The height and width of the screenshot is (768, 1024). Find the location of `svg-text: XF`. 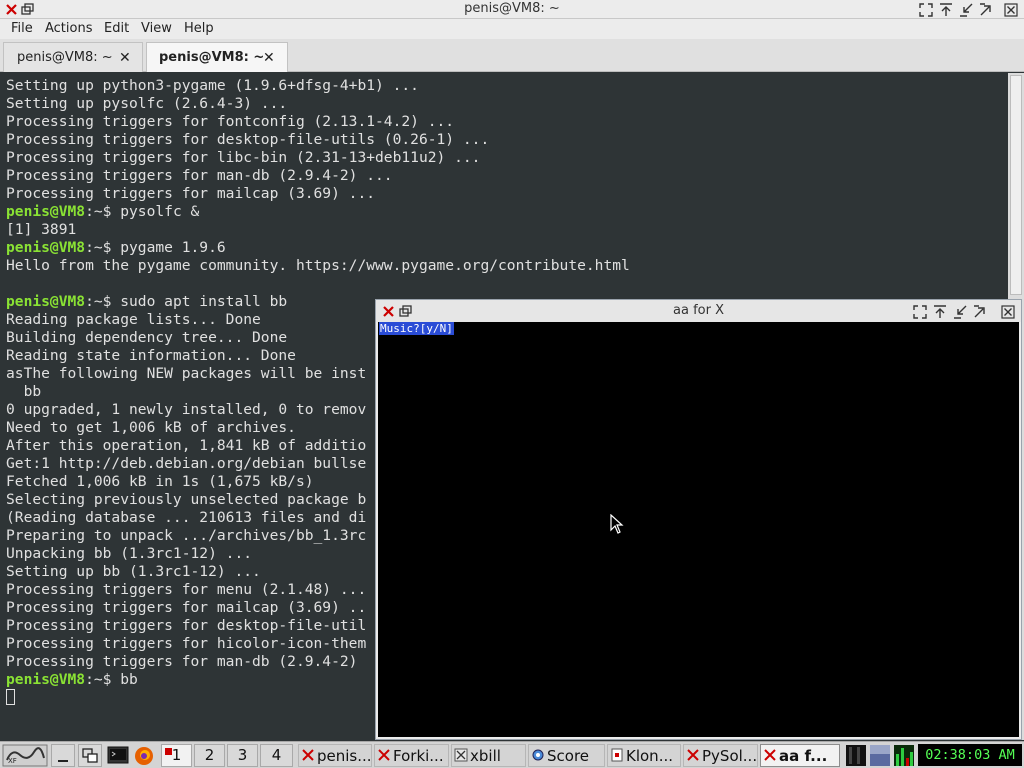

svg-text: XF is located at coordinates (12, 761).